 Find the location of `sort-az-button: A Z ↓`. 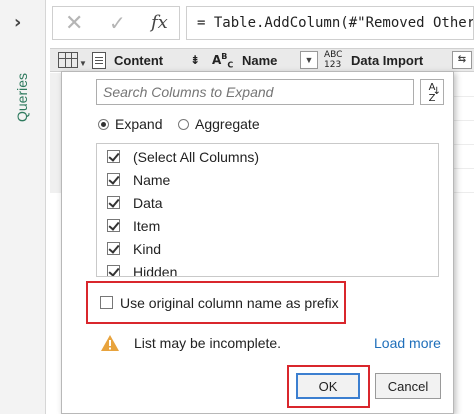

sort-az-button: A Z ↓ is located at coordinates (432, 92).